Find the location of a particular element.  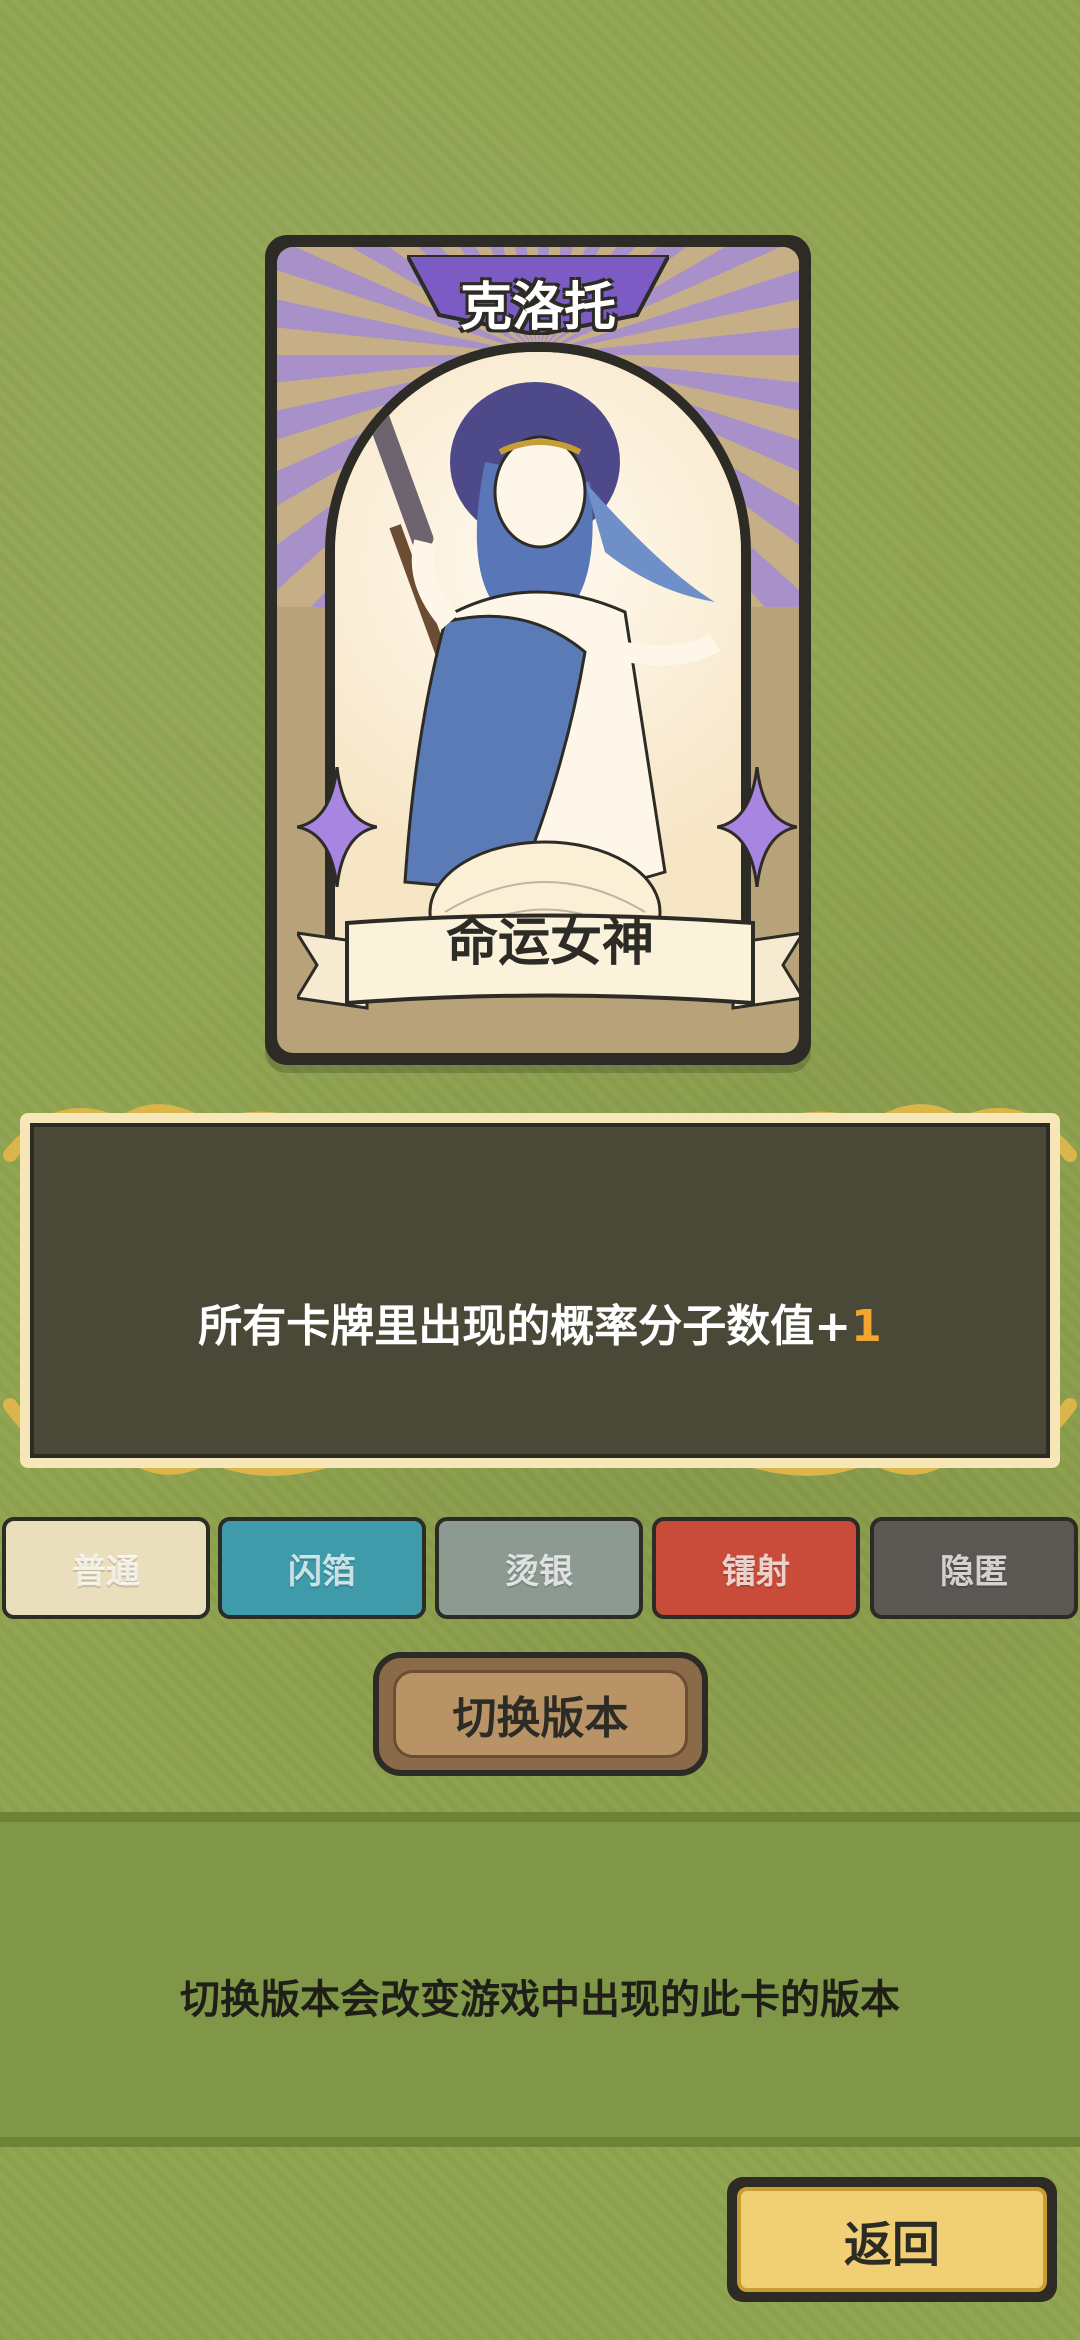

info-band: 切换版本会改变游戏中出现的此卡的版本 is located at coordinates (540, 1979).